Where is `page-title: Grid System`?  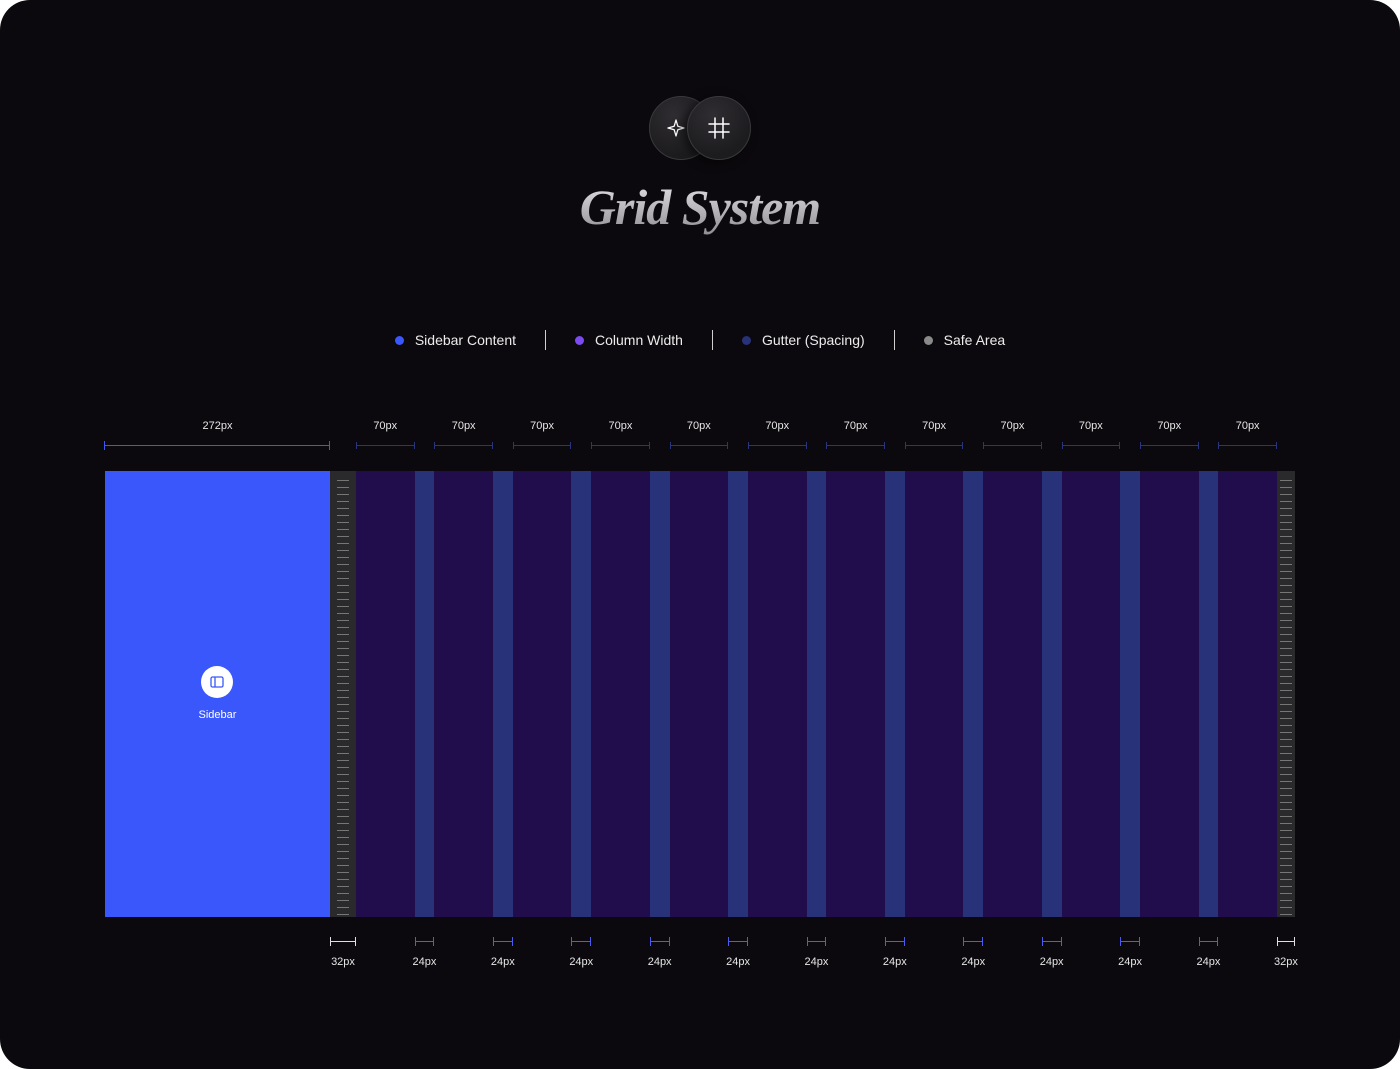 page-title: Grid System is located at coordinates (700, 207).